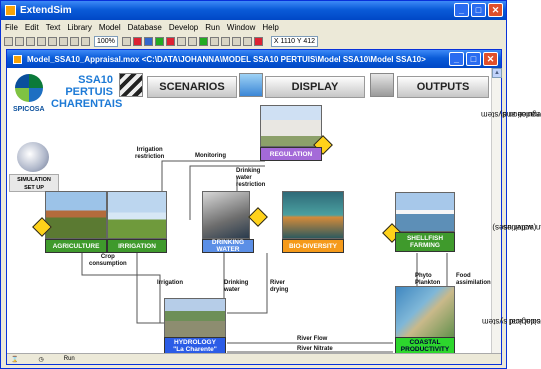 This screenshot has width=541, height=369. I want to click on toolbar: 100% X 1110 Y 412, so click(253, 41).